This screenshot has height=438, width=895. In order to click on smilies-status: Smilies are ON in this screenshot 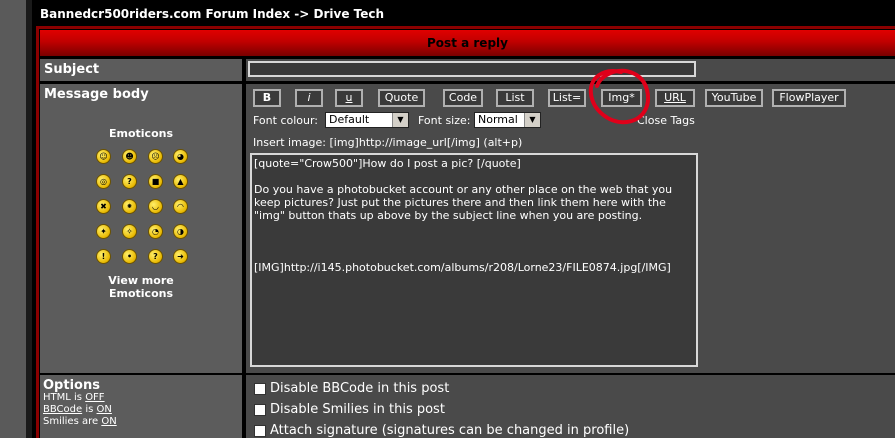, I will do `click(80, 421)`.